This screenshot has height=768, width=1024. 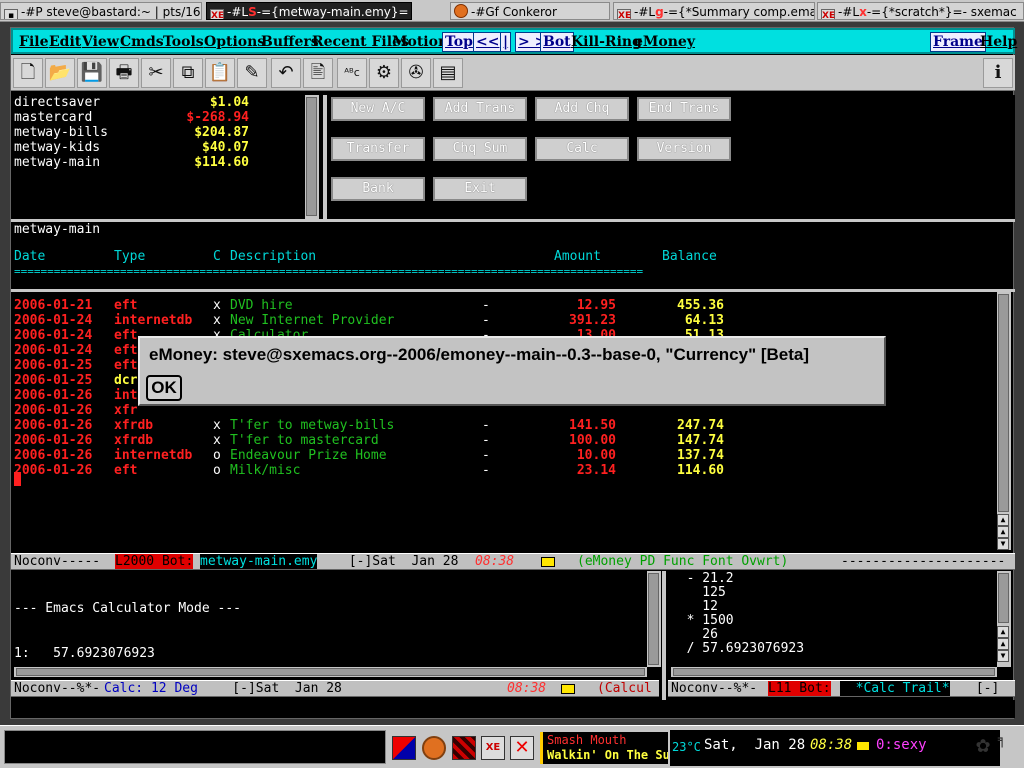 I want to click on trail-modeline: Noconv--%*- L11 Bot: *Calc Trail* [-], so click(x=841, y=688).